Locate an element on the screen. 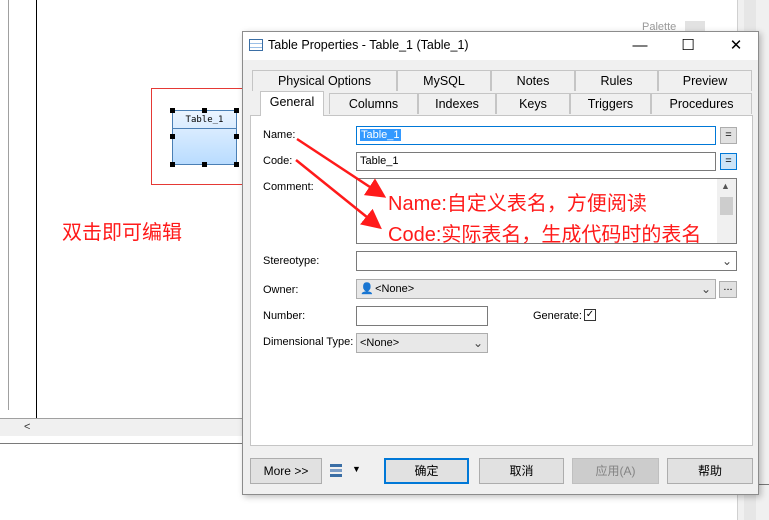  annotation-arrows is located at coordinates (341, 183).